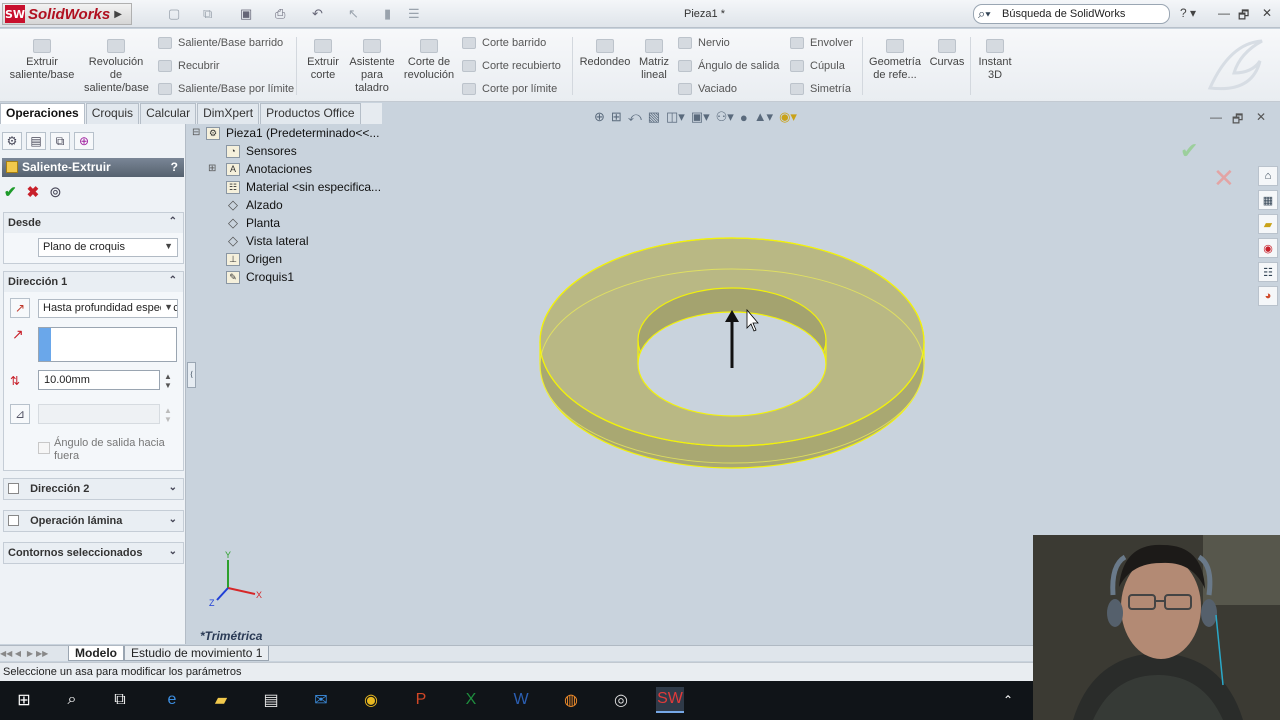  I want to click on direction2-section: Dirección 2 ⌄, so click(93, 489).